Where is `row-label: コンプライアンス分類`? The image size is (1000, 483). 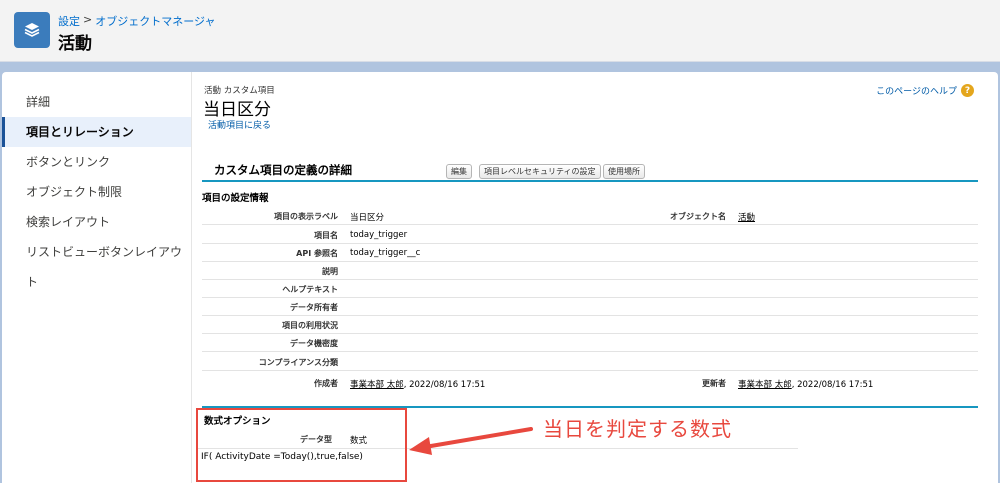 row-label: コンプライアンス分類 is located at coordinates (298, 362).